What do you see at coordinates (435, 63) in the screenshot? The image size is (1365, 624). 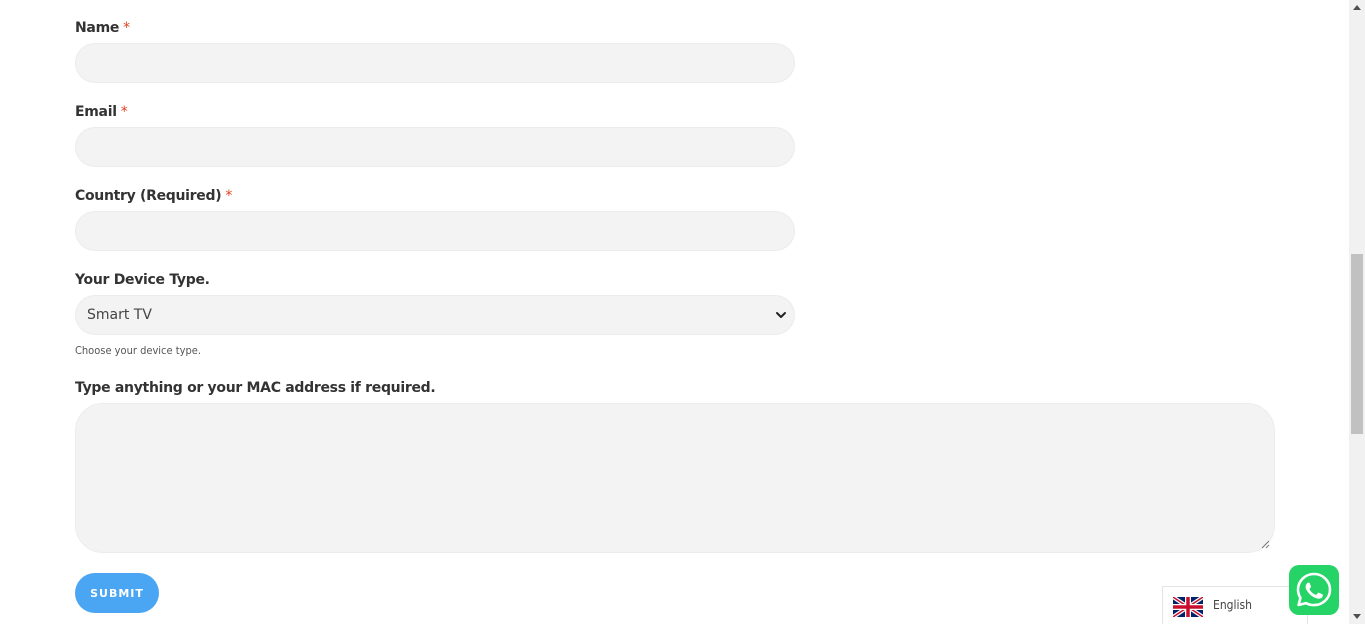 I see `name-input` at bounding box center [435, 63].